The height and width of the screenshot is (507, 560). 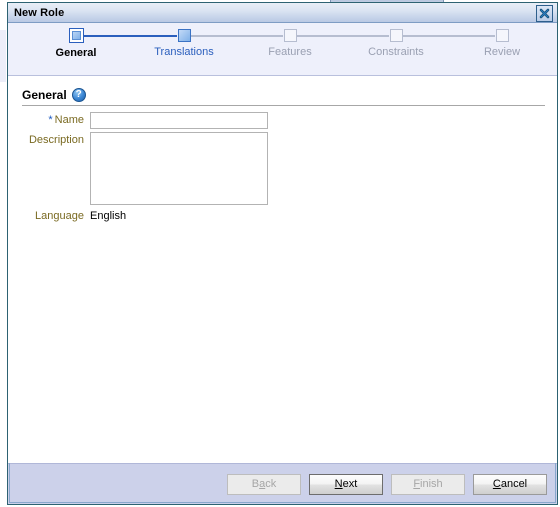 What do you see at coordinates (78, 95) in the screenshot?
I see `help-icon: ?` at bounding box center [78, 95].